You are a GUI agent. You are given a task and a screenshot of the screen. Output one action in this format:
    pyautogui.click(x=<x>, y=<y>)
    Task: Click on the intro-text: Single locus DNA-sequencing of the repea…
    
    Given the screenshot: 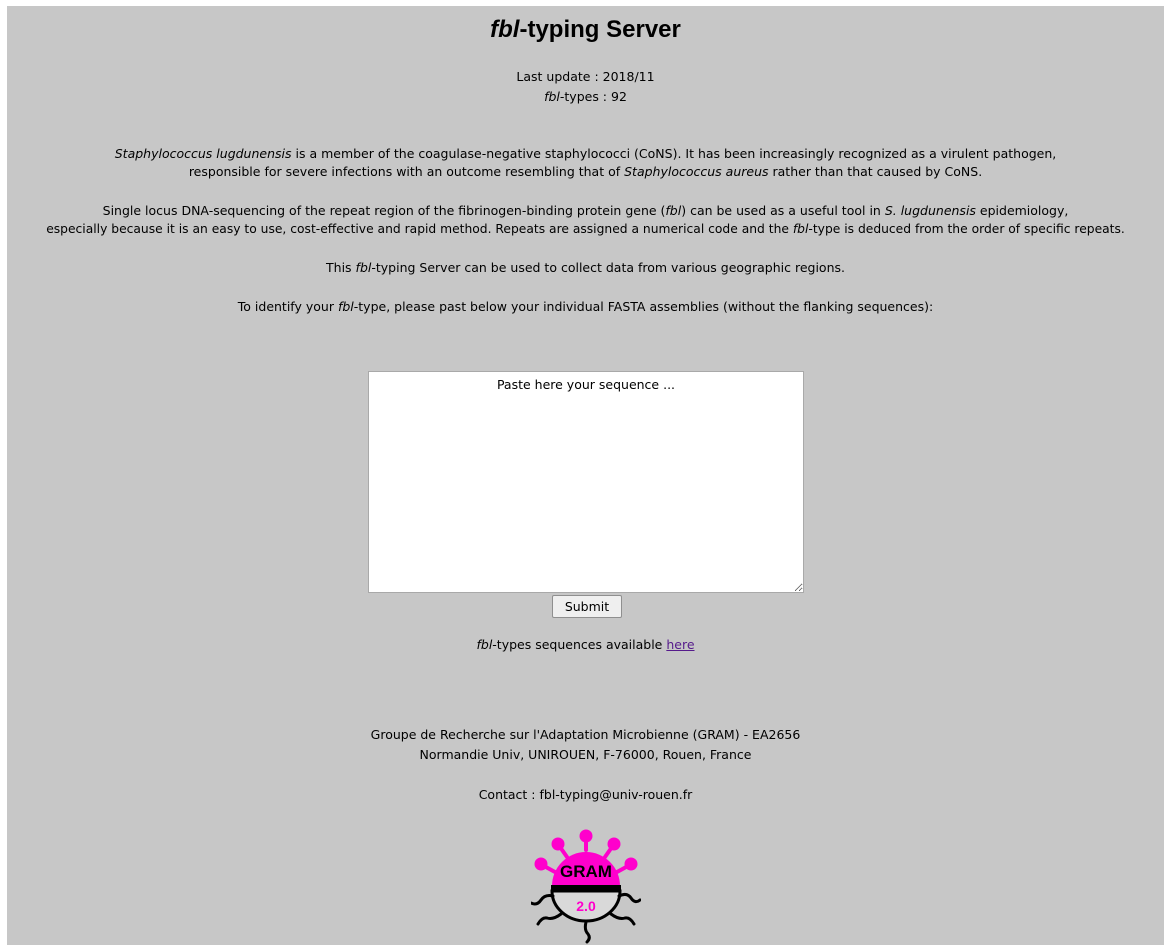 What is the action you would take?
    pyautogui.click(x=384, y=210)
    